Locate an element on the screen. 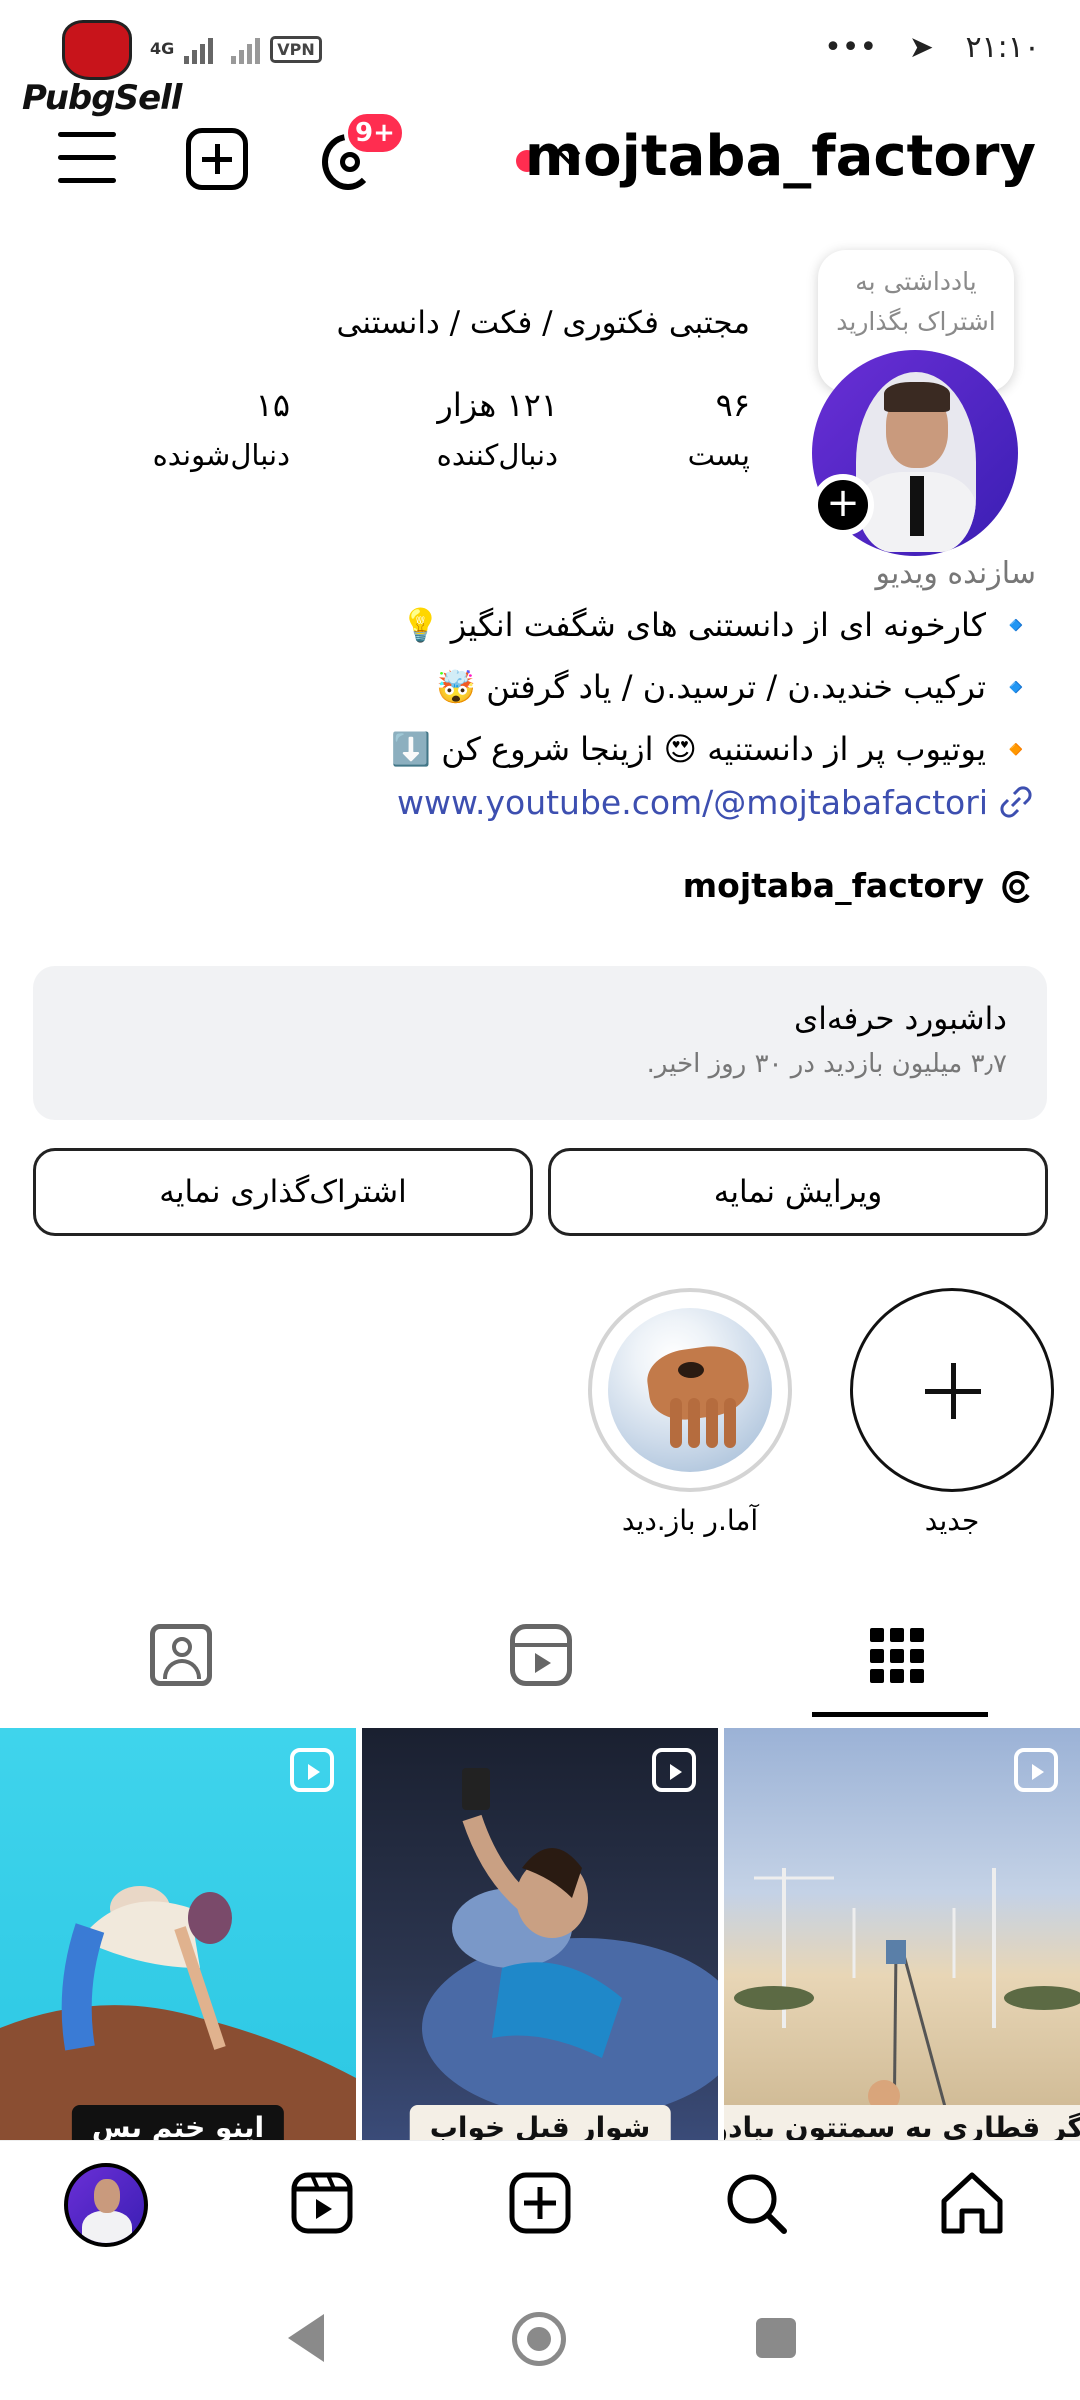 The image size is (1080, 2400). nav-reels-icon is located at coordinates (322, 2203).